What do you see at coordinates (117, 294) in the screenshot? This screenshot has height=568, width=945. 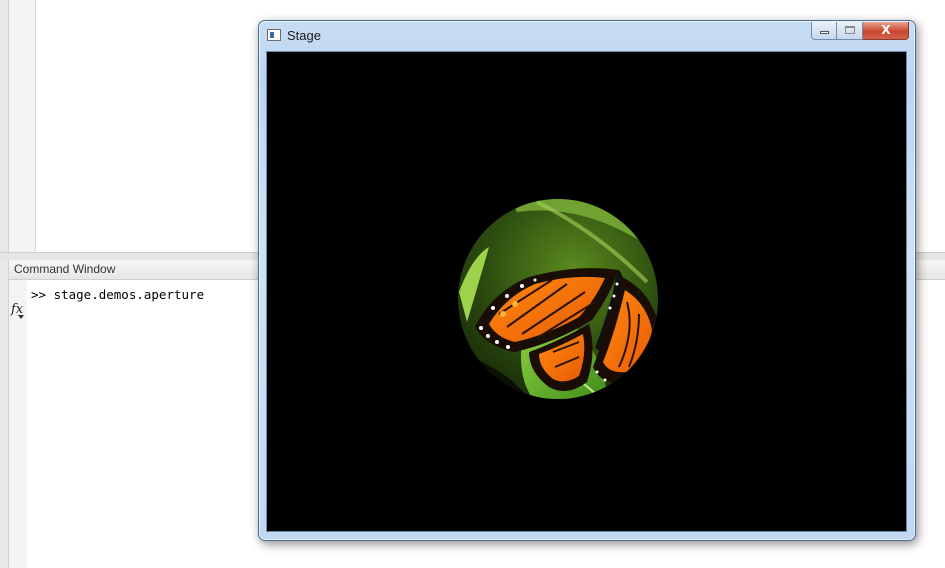 I see `command-line: >> stage.demos.aperture` at bounding box center [117, 294].